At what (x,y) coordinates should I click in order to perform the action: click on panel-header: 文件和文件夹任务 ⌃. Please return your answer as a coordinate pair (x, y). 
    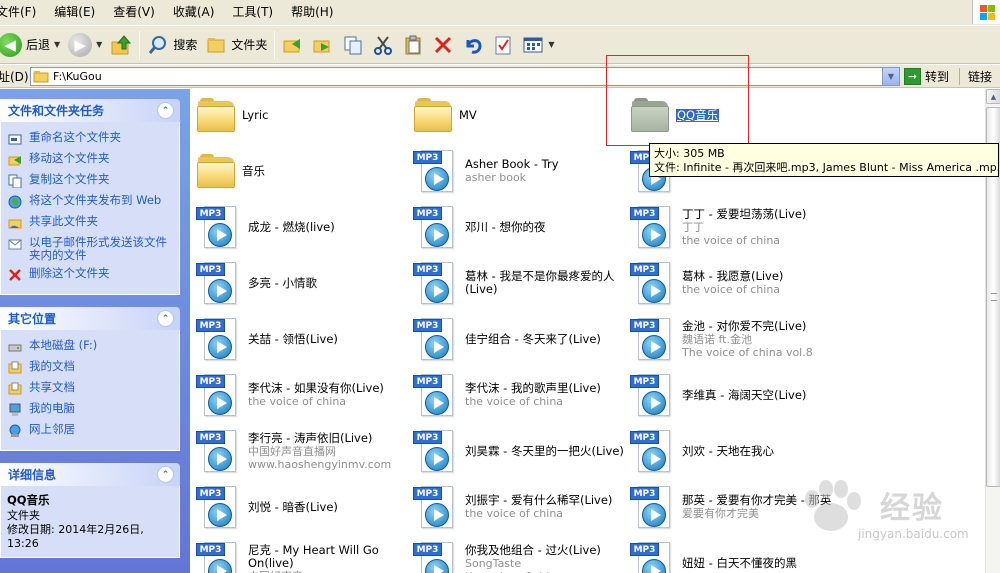
    Looking at the image, I should click on (90, 110).